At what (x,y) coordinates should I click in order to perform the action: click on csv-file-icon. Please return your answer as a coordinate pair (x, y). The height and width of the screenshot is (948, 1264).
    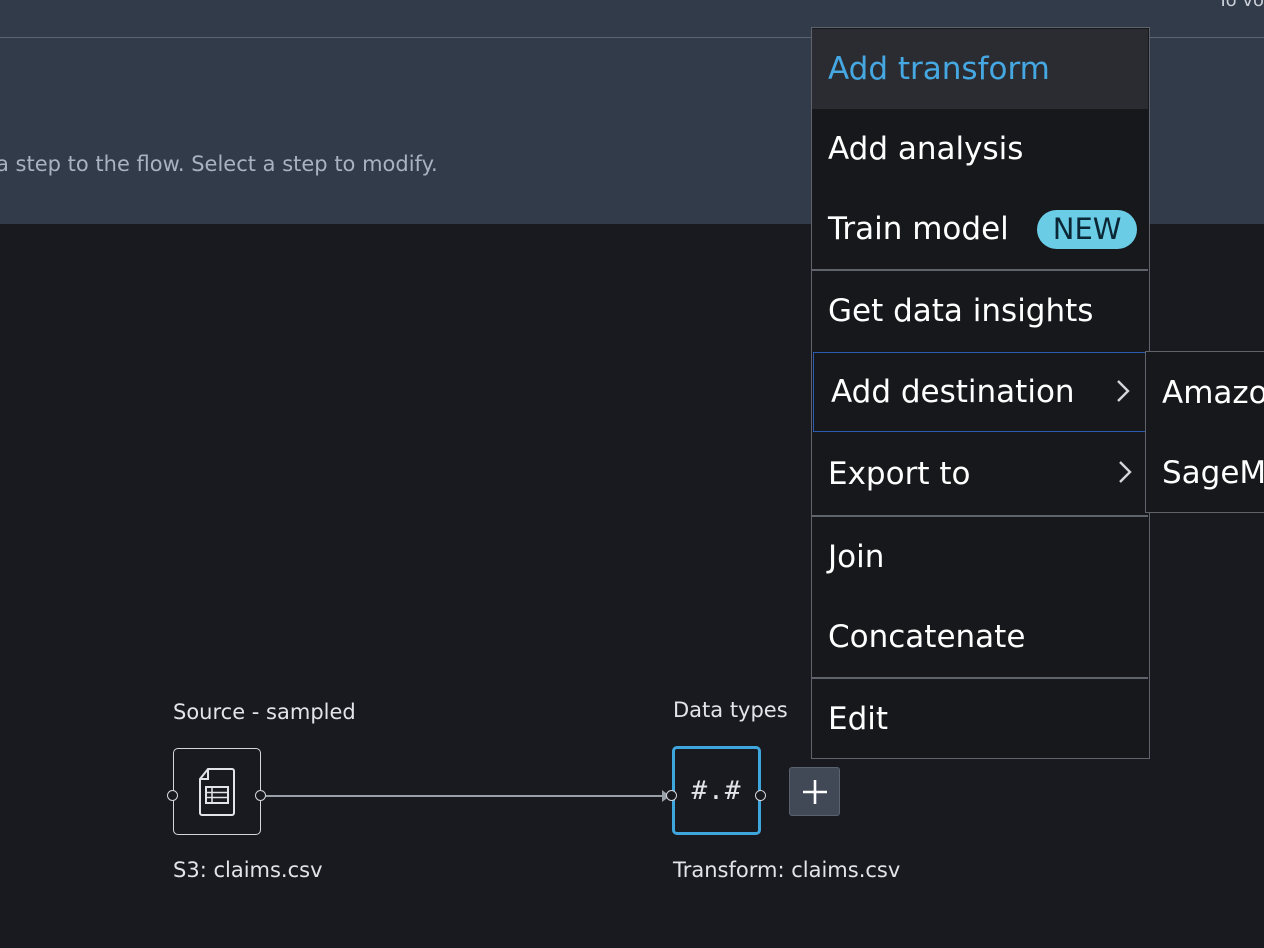
    Looking at the image, I should click on (217, 791).